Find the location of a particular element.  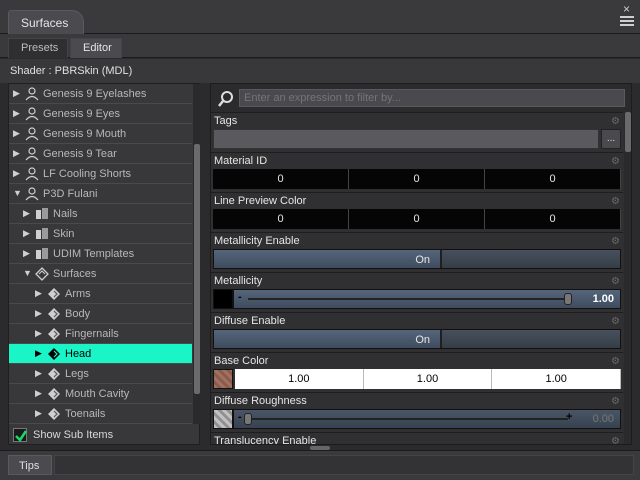

metallicity-enable-toggle: On is located at coordinates (417, 259).